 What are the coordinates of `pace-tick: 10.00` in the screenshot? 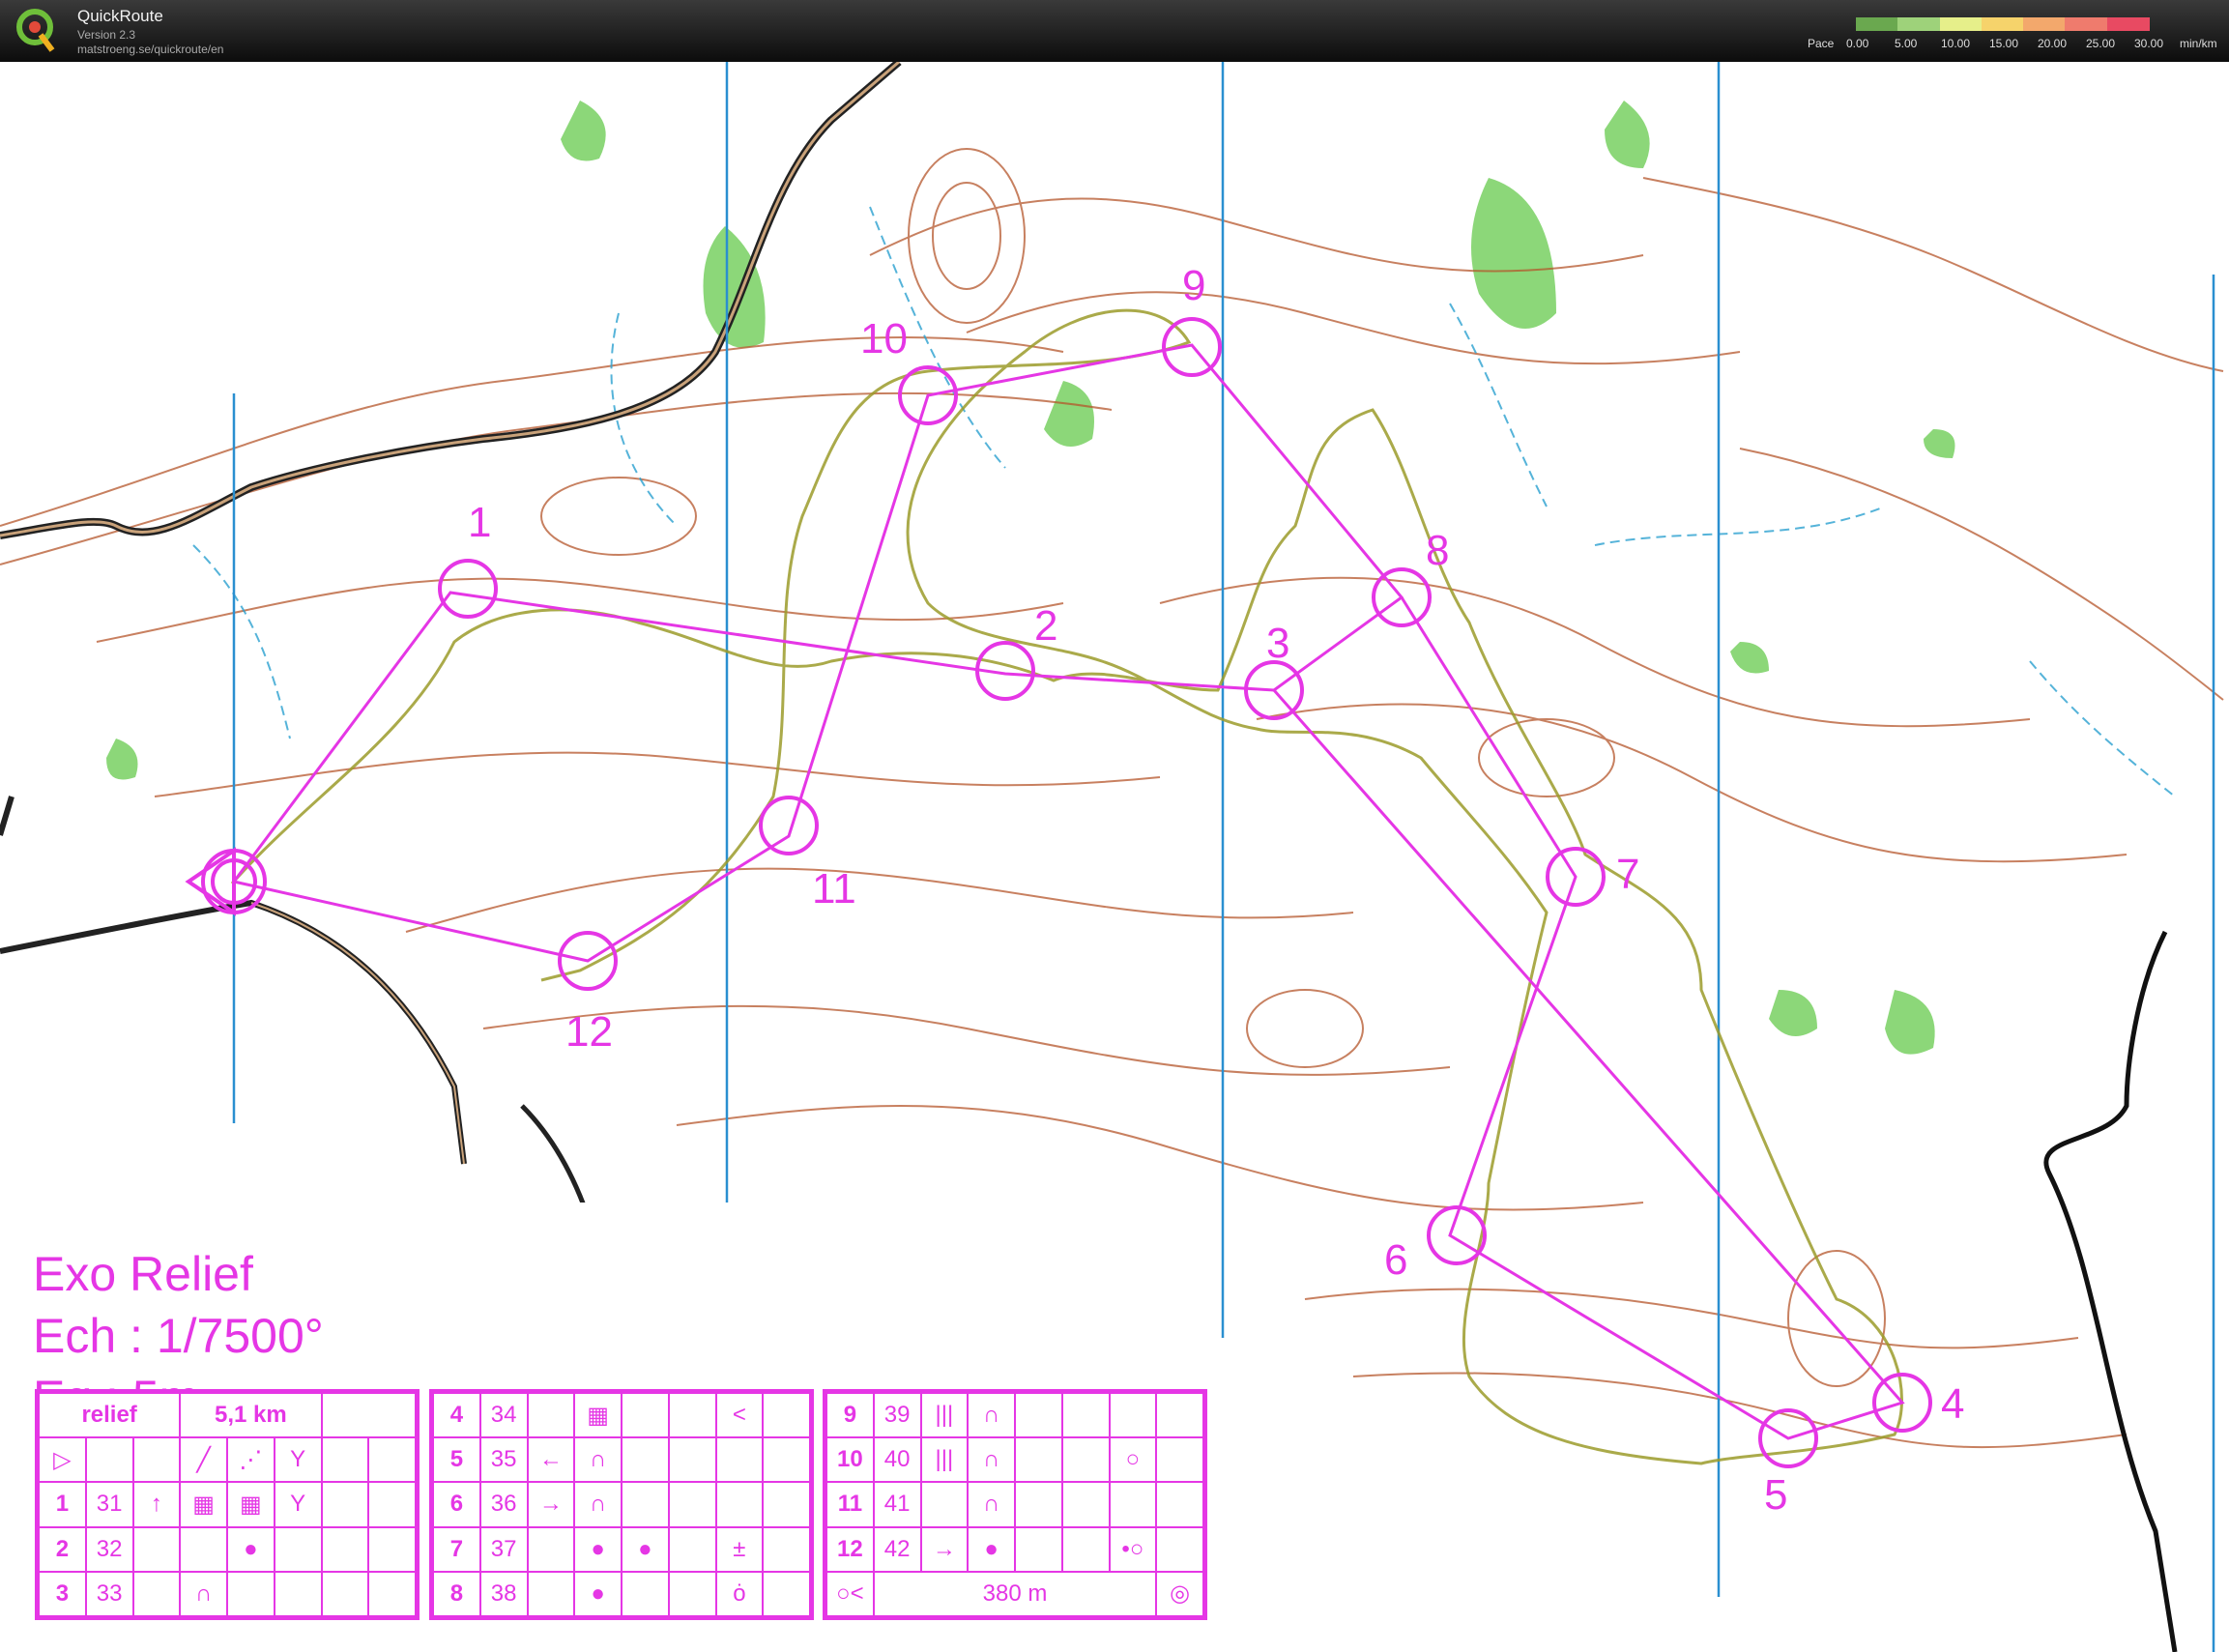 It's located at (1956, 43).